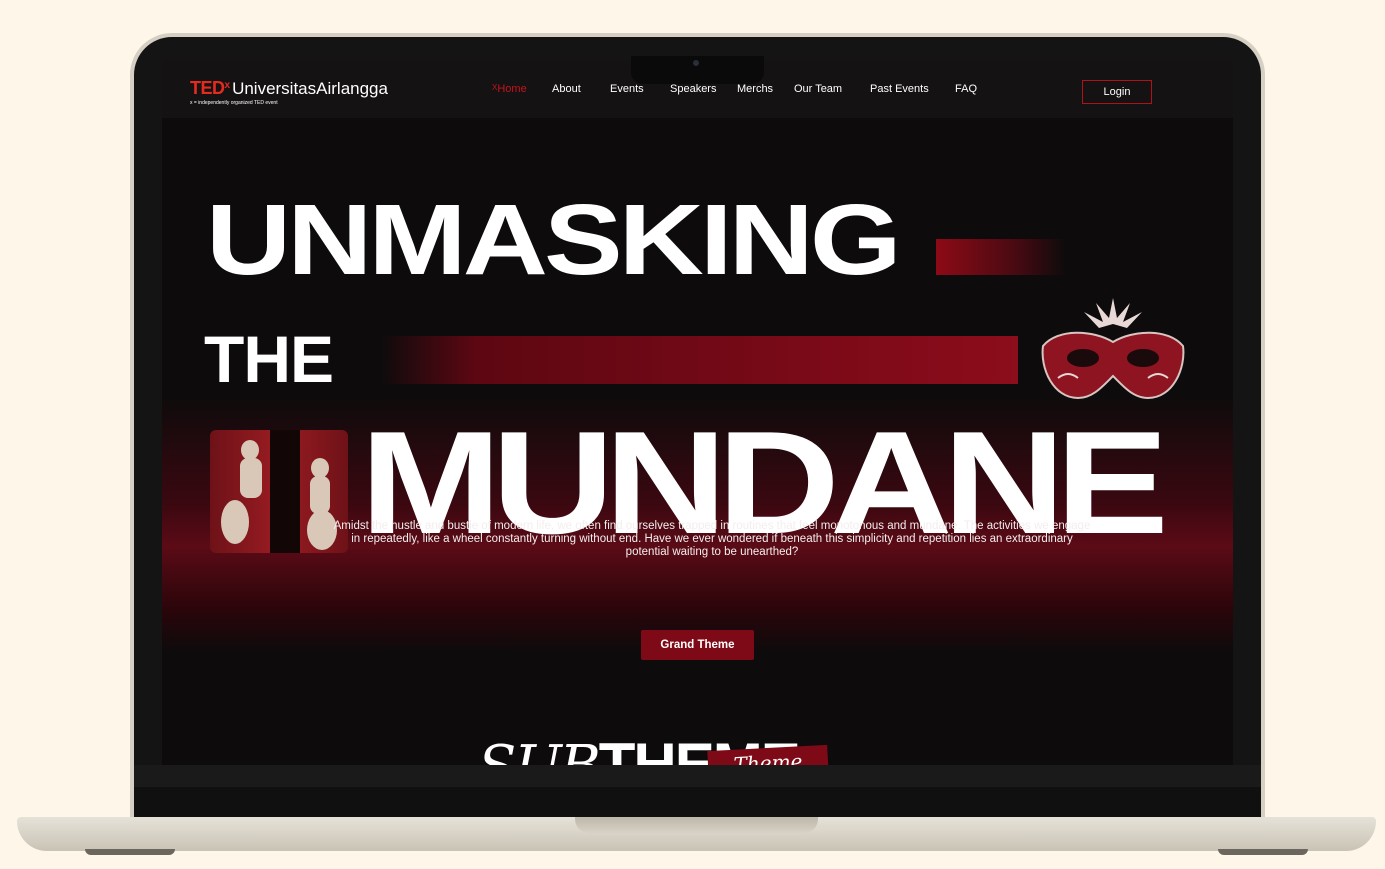 This screenshot has width=1385, height=869. I want to click on laptop-hinge, so click(697, 802).